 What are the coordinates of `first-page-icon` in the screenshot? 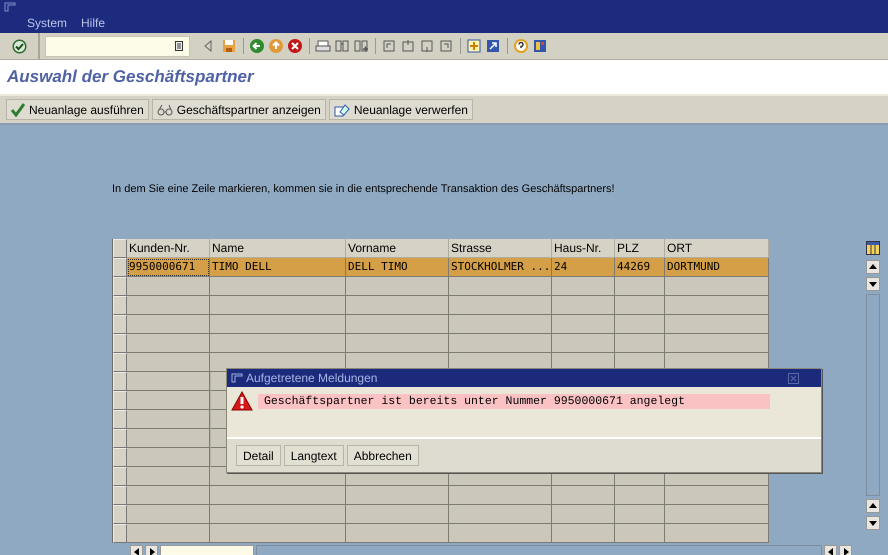 It's located at (389, 46).